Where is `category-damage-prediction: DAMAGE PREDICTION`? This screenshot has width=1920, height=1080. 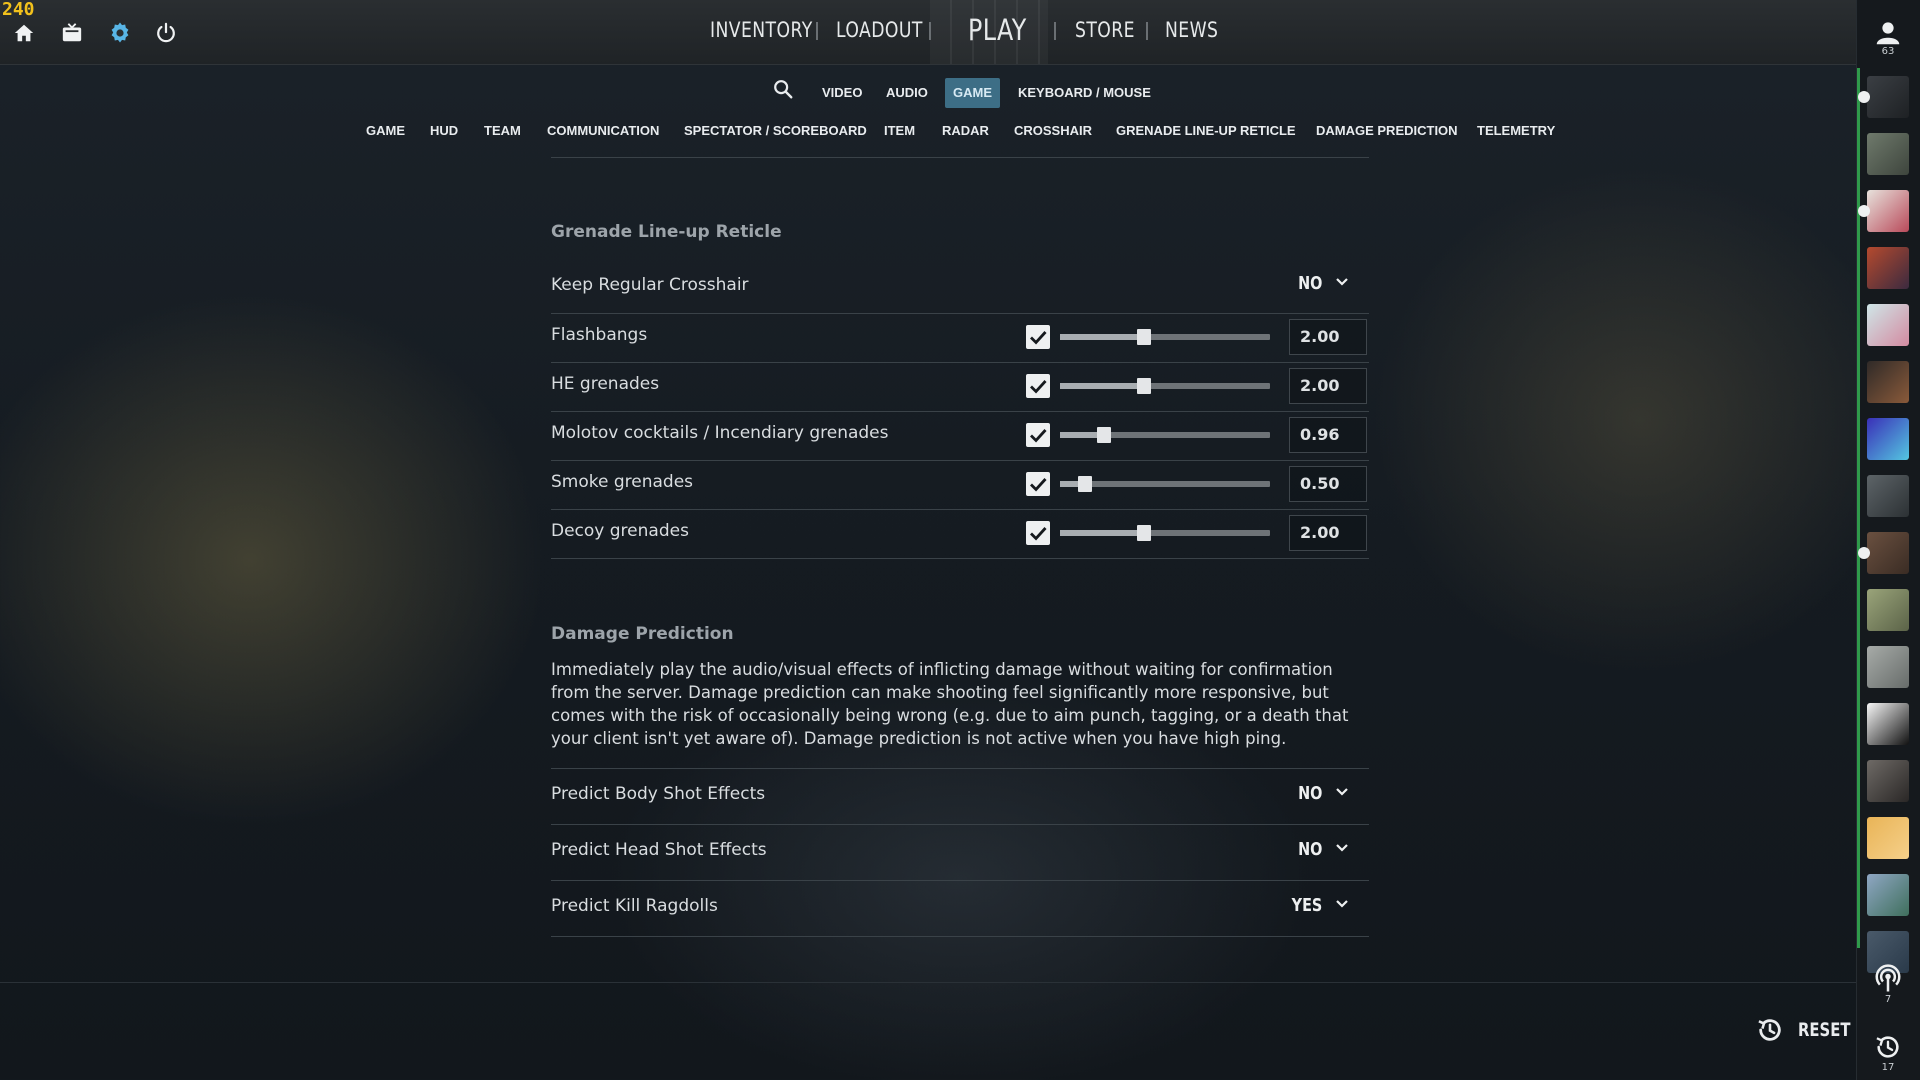 category-damage-prediction: DAMAGE PREDICTION is located at coordinates (1387, 130).